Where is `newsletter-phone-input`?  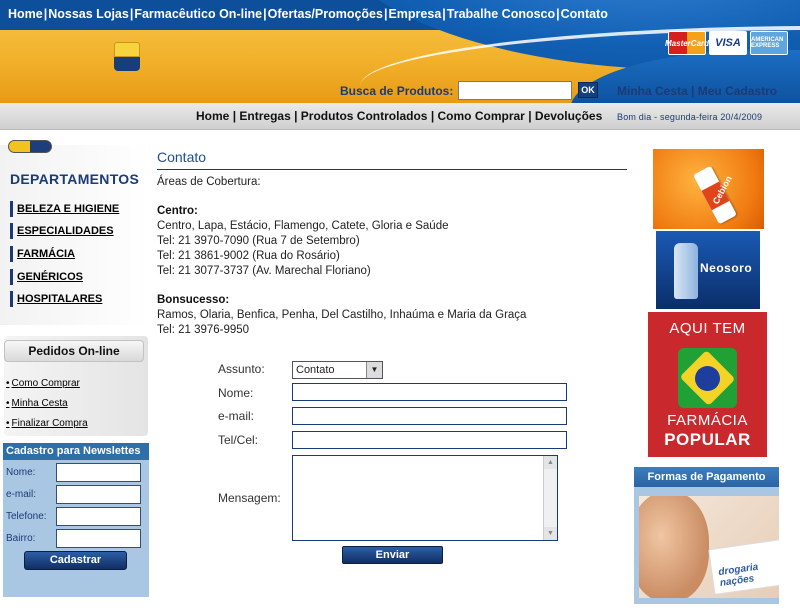 newsletter-phone-input is located at coordinates (98, 516).